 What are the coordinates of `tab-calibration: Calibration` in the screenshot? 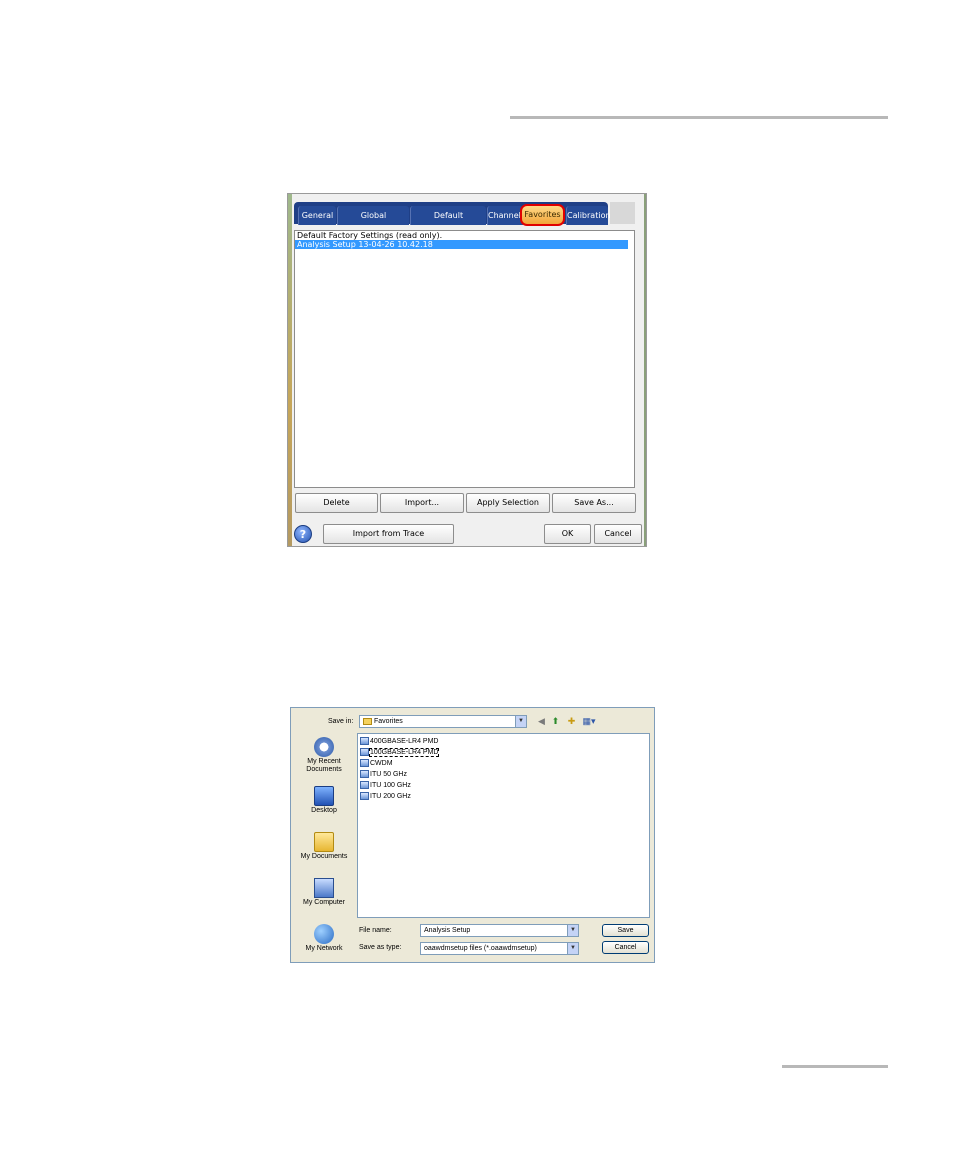 It's located at (588, 215).